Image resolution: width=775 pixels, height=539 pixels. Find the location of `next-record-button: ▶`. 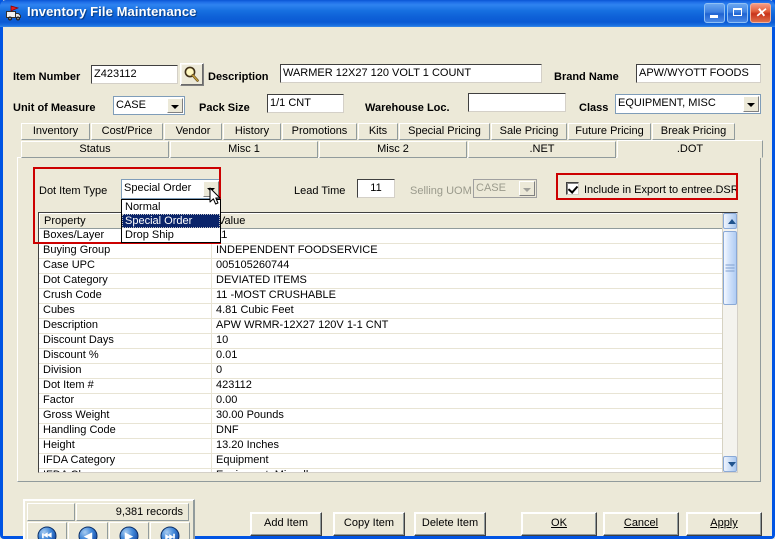

next-record-button: ▶ is located at coordinates (129, 530).